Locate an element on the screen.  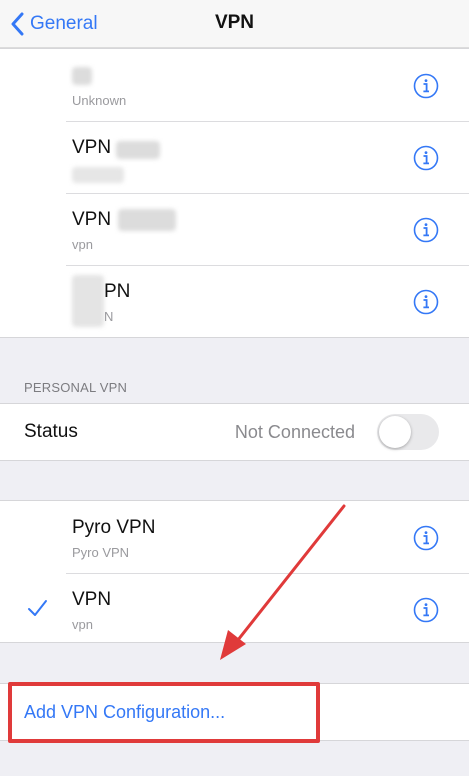
vpn-subtitle: N is located at coordinates (109, 316).